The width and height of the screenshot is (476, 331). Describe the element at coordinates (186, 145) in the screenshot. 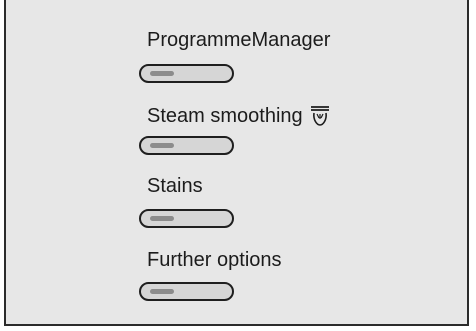

I see `steam-smoothing-toggle` at that location.